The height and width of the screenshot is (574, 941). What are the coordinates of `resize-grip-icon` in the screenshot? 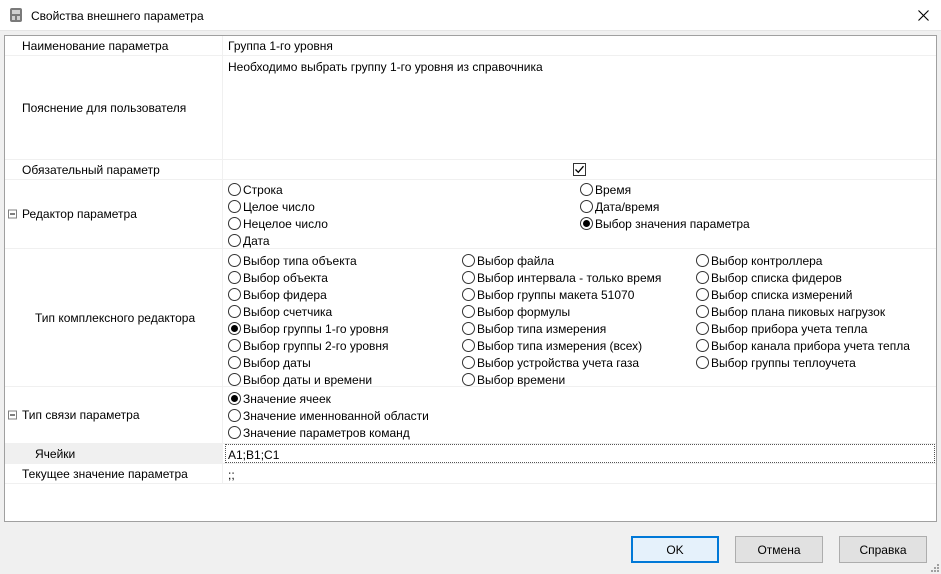 It's located at (934, 567).